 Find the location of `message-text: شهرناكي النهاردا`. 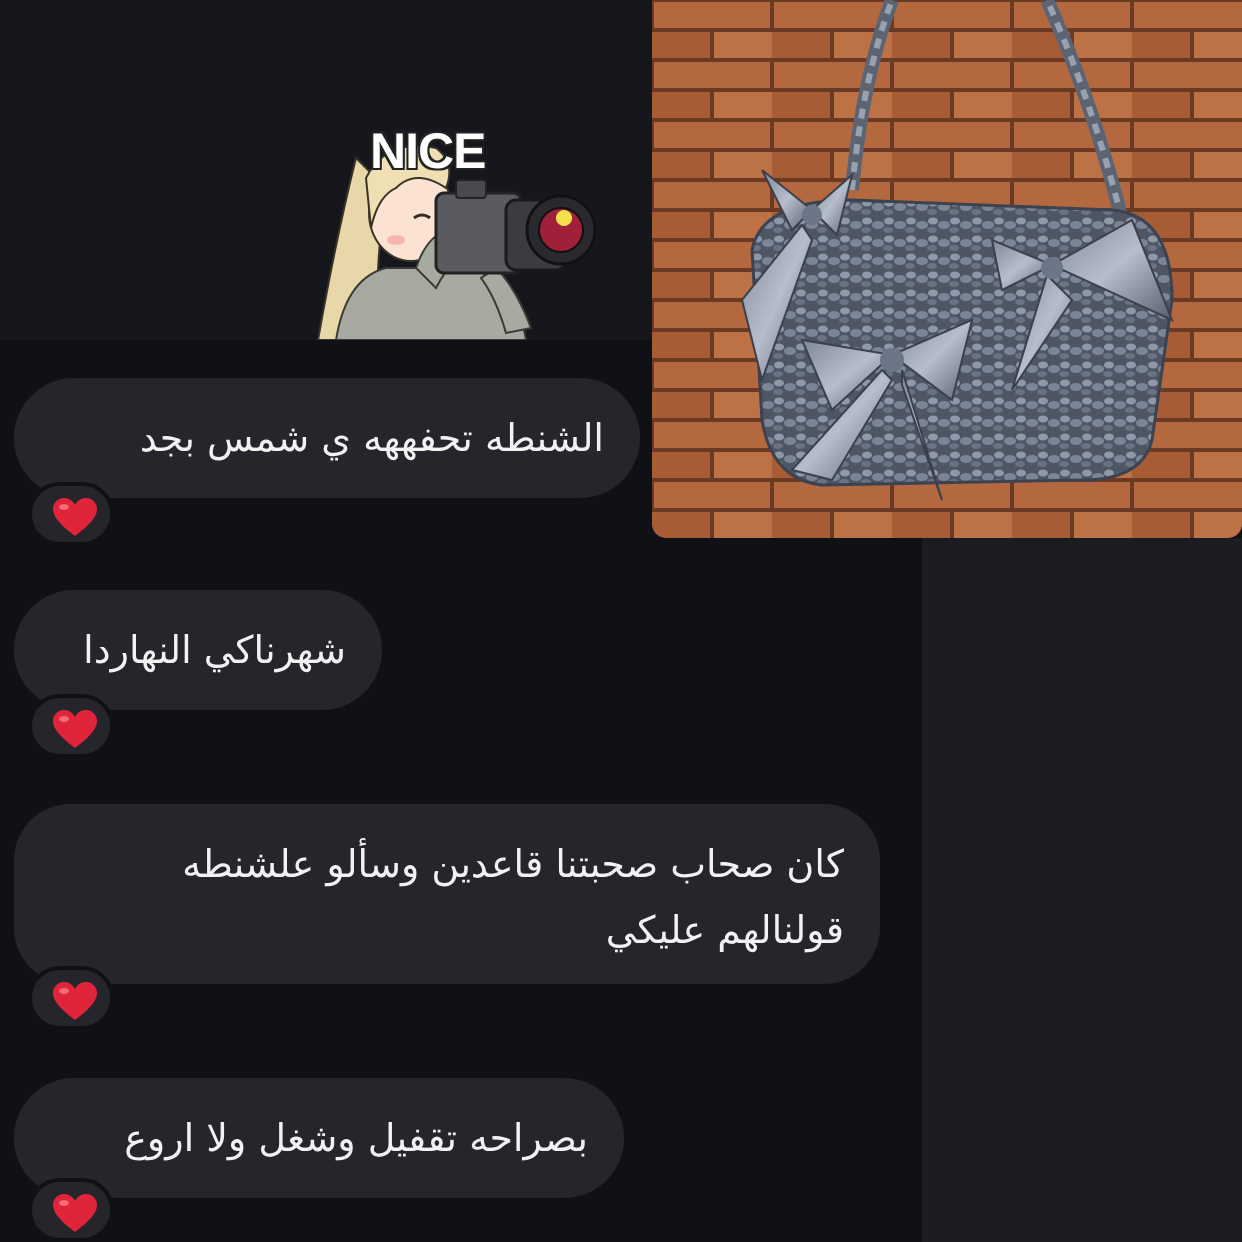

message-text: شهرناكي النهاردا is located at coordinates (214, 650).